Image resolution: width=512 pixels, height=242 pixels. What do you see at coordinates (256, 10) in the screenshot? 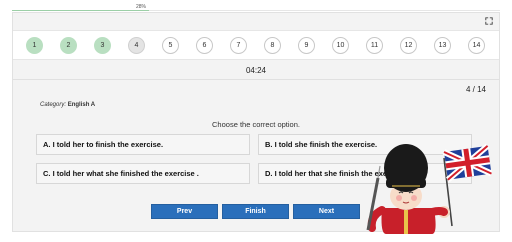
I see `progress-bar` at bounding box center [256, 10].